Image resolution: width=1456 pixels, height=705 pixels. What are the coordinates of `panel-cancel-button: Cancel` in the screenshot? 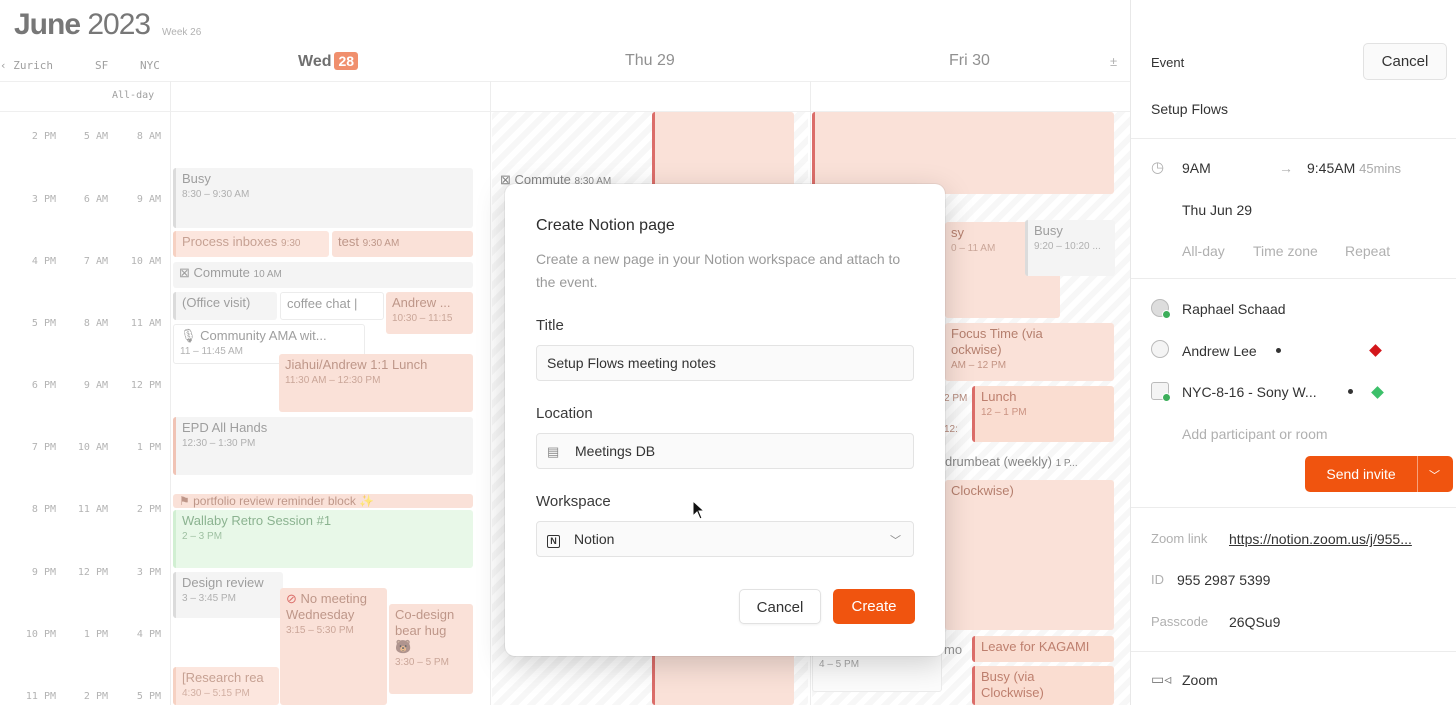 It's located at (1405, 61).